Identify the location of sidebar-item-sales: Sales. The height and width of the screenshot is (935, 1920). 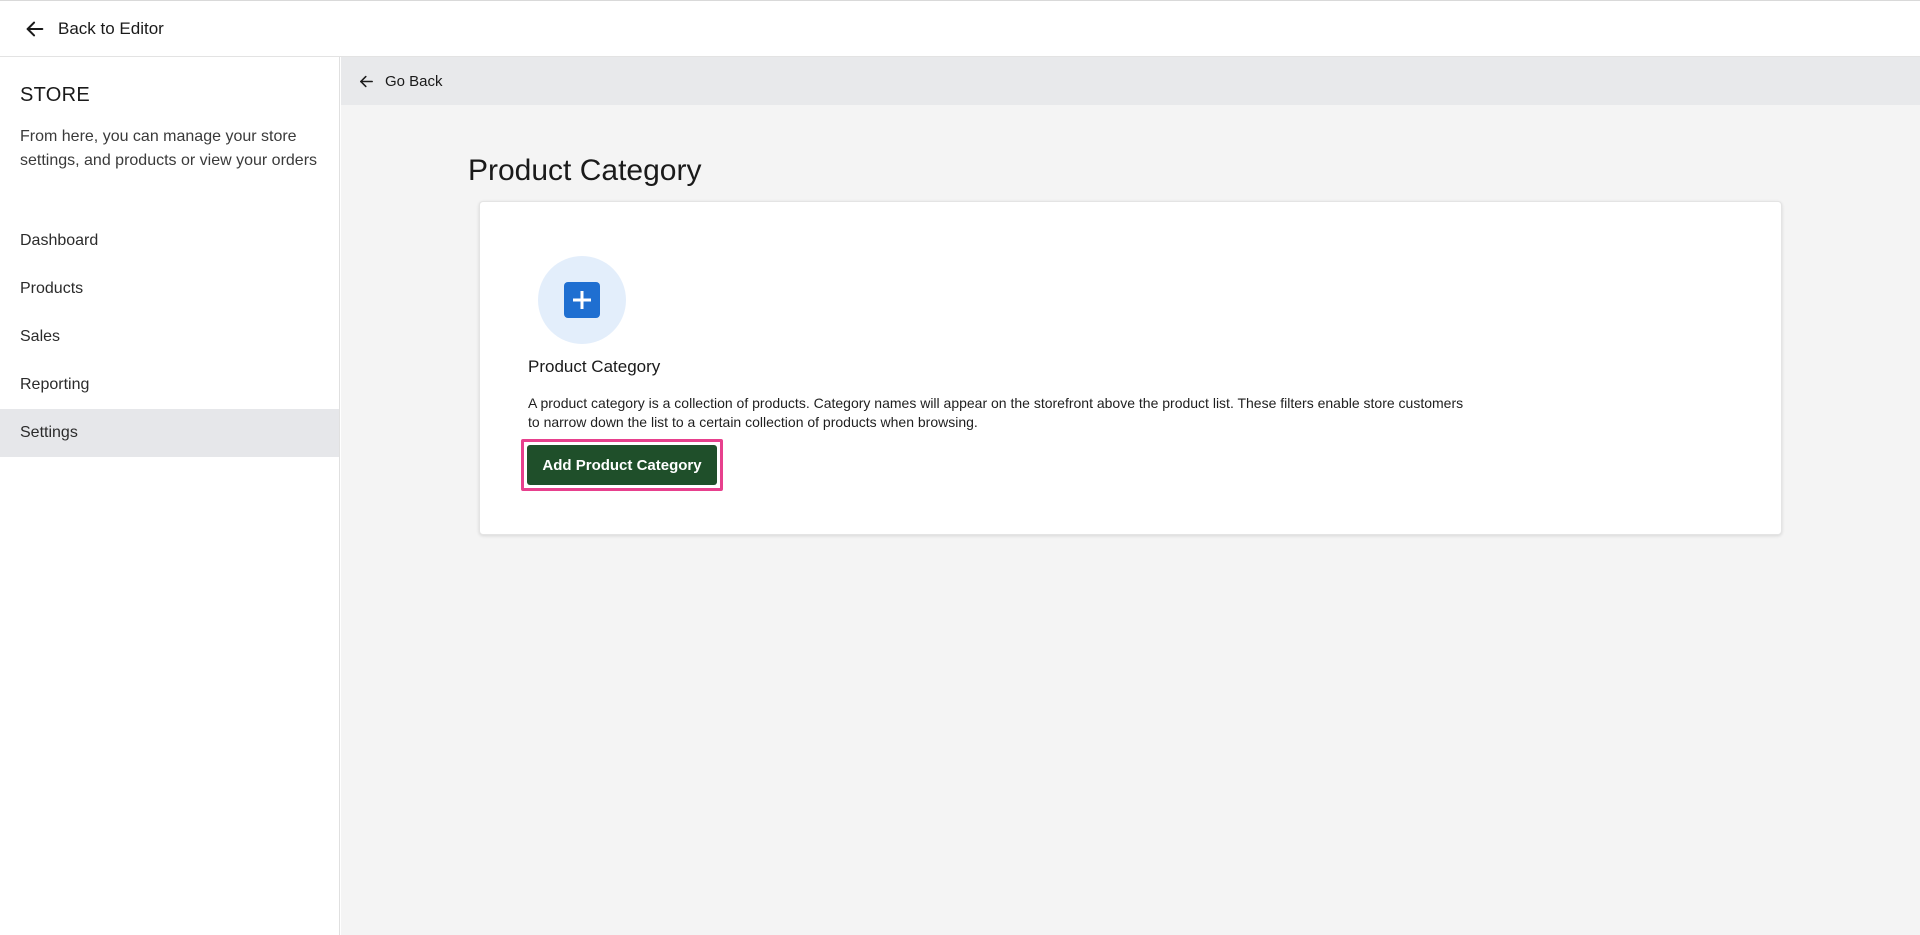
(169, 337).